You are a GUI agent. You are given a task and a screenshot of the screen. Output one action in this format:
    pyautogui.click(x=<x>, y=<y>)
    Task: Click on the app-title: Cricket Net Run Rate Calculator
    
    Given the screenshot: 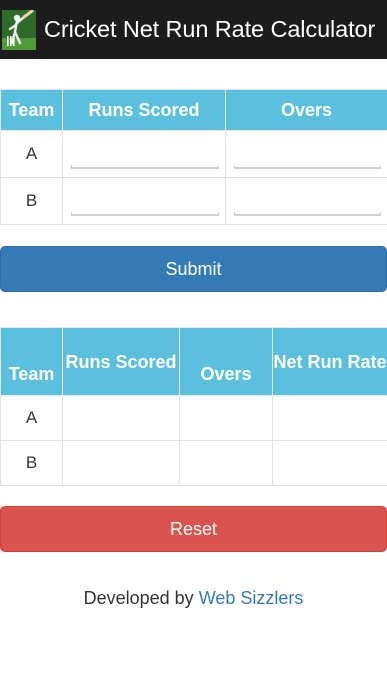 What is the action you would take?
    pyautogui.click(x=210, y=29)
    